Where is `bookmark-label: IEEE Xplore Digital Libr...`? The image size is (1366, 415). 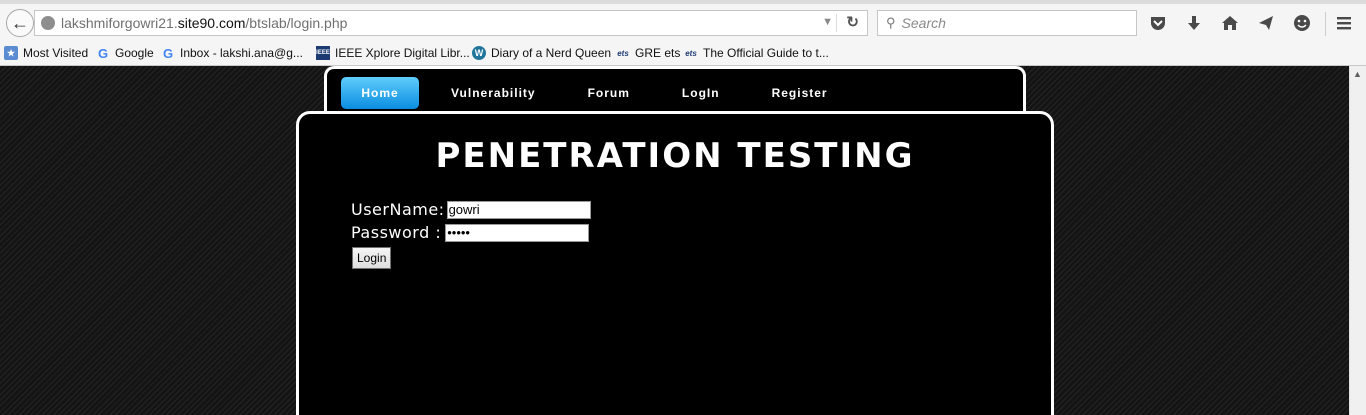
bookmark-label: IEEE Xplore Digital Libr... is located at coordinates (402, 53).